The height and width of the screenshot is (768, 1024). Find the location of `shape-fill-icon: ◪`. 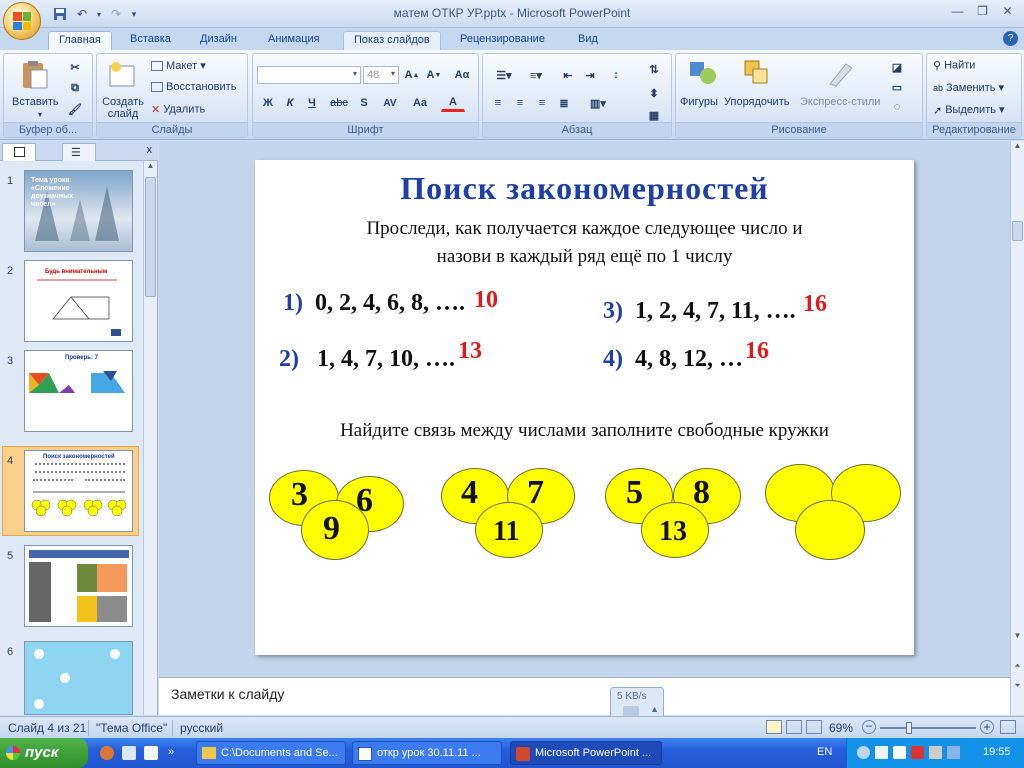

shape-fill-icon: ◪ is located at coordinates (897, 67).